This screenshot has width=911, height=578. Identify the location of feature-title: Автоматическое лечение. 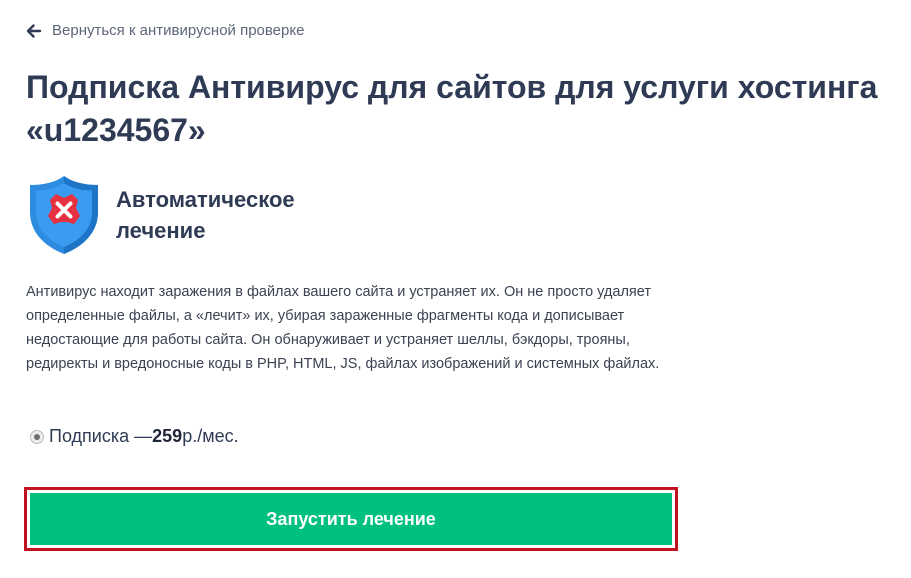
(226, 215).